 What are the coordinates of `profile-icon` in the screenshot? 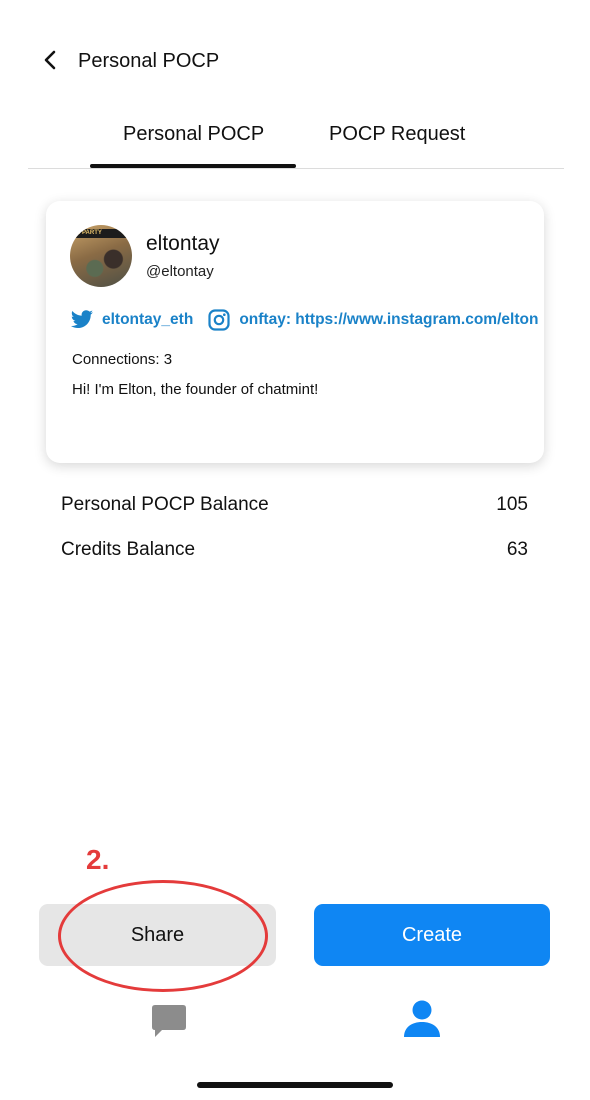 It's located at (422, 1021).